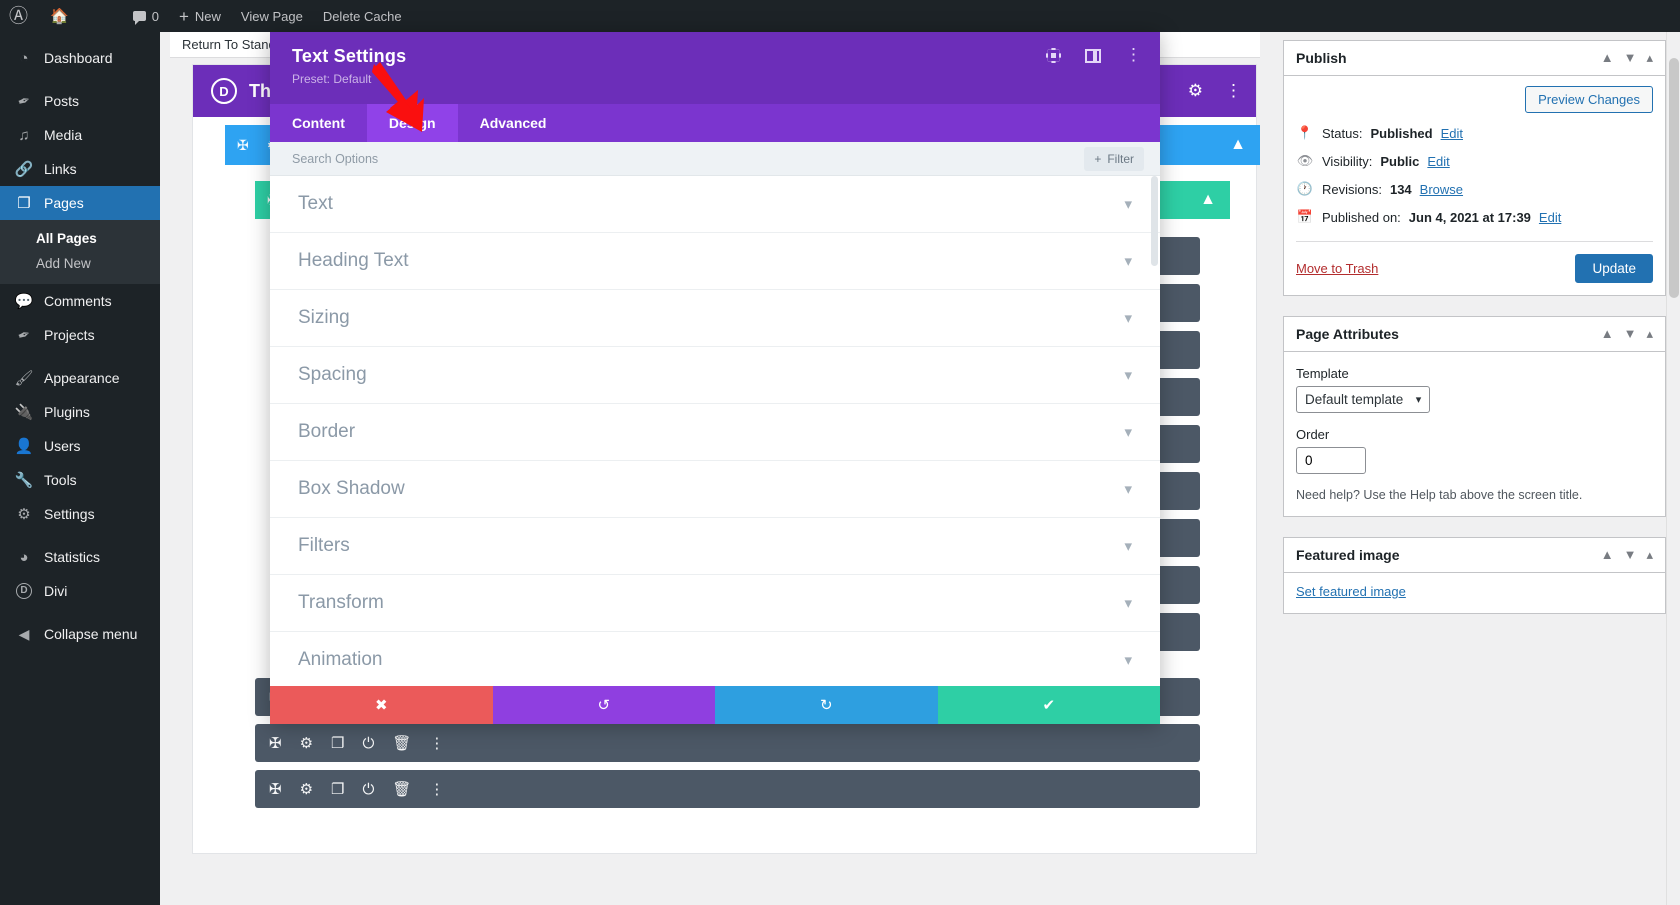 This screenshot has height=905, width=1680. Describe the element at coordinates (80, 378) in the screenshot. I see `sidebar-item-appearance: Appearance` at that location.